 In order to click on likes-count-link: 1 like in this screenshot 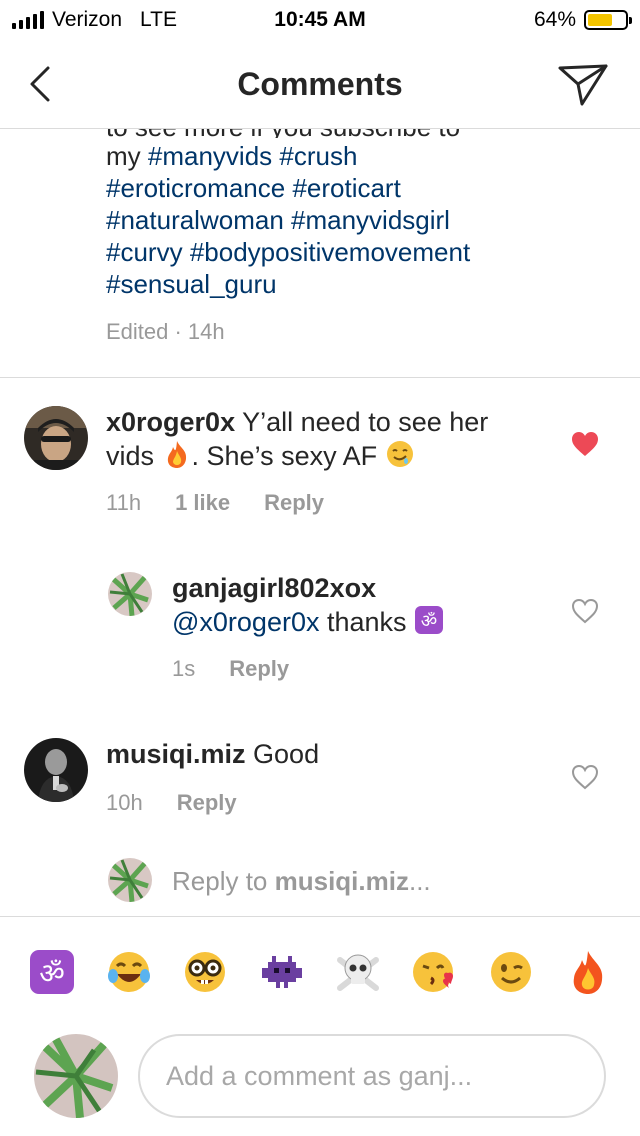, I will do `click(202, 503)`.